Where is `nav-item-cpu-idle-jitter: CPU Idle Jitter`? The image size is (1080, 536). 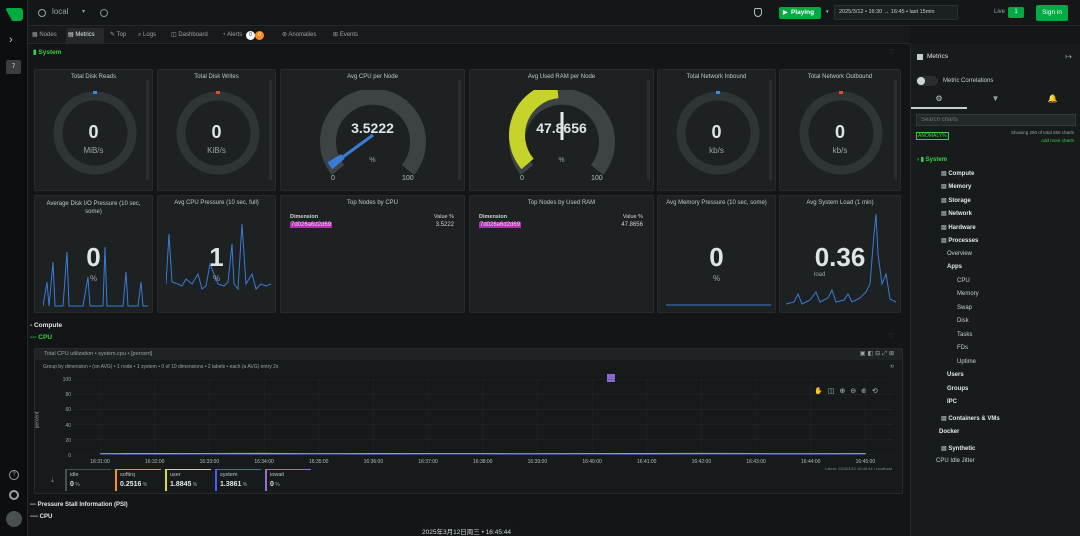
nav-item-cpu-idle-jitter: CPU Idle Jitter is located at coordinates (955, 461).